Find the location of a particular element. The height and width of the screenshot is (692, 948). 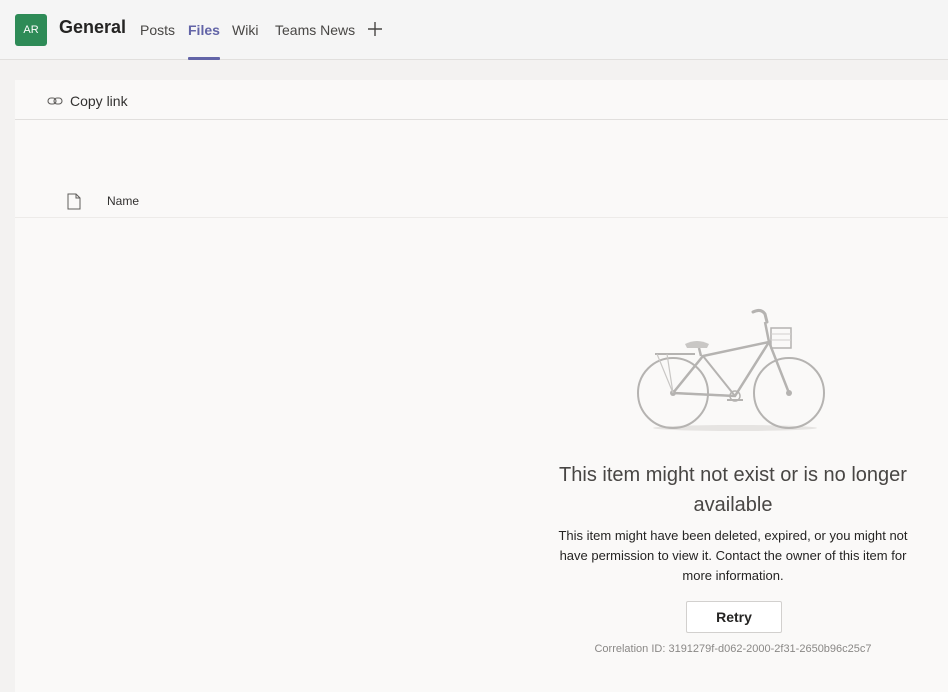

link-icon is located at coordinates (55, 101).